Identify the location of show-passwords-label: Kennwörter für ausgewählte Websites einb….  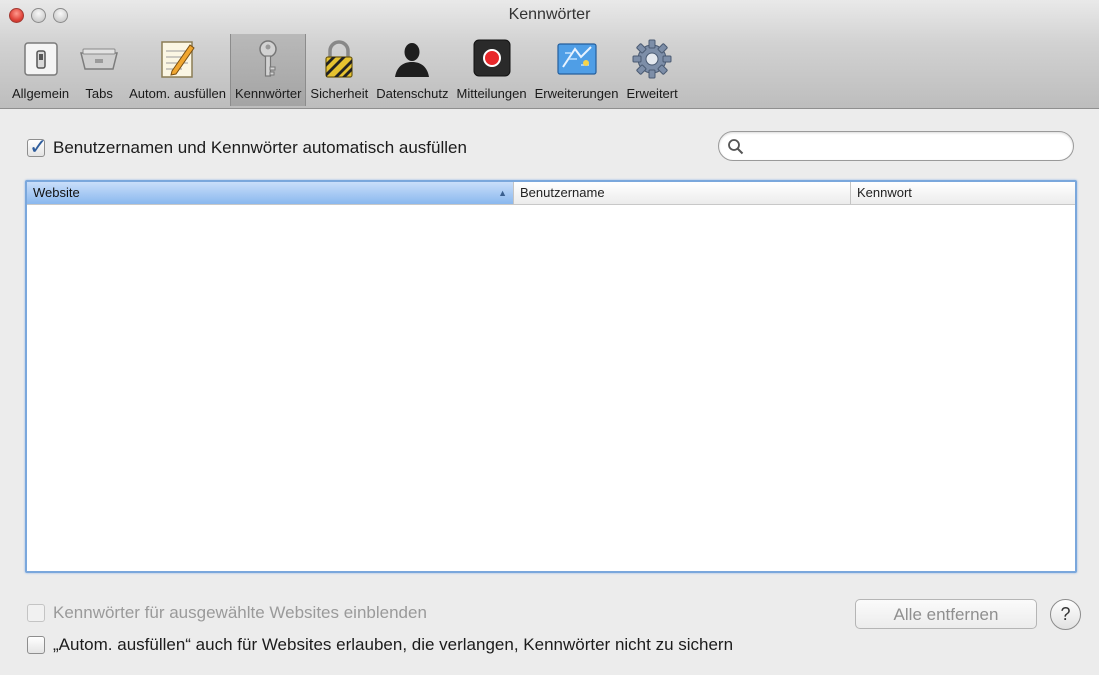
(240, 612).